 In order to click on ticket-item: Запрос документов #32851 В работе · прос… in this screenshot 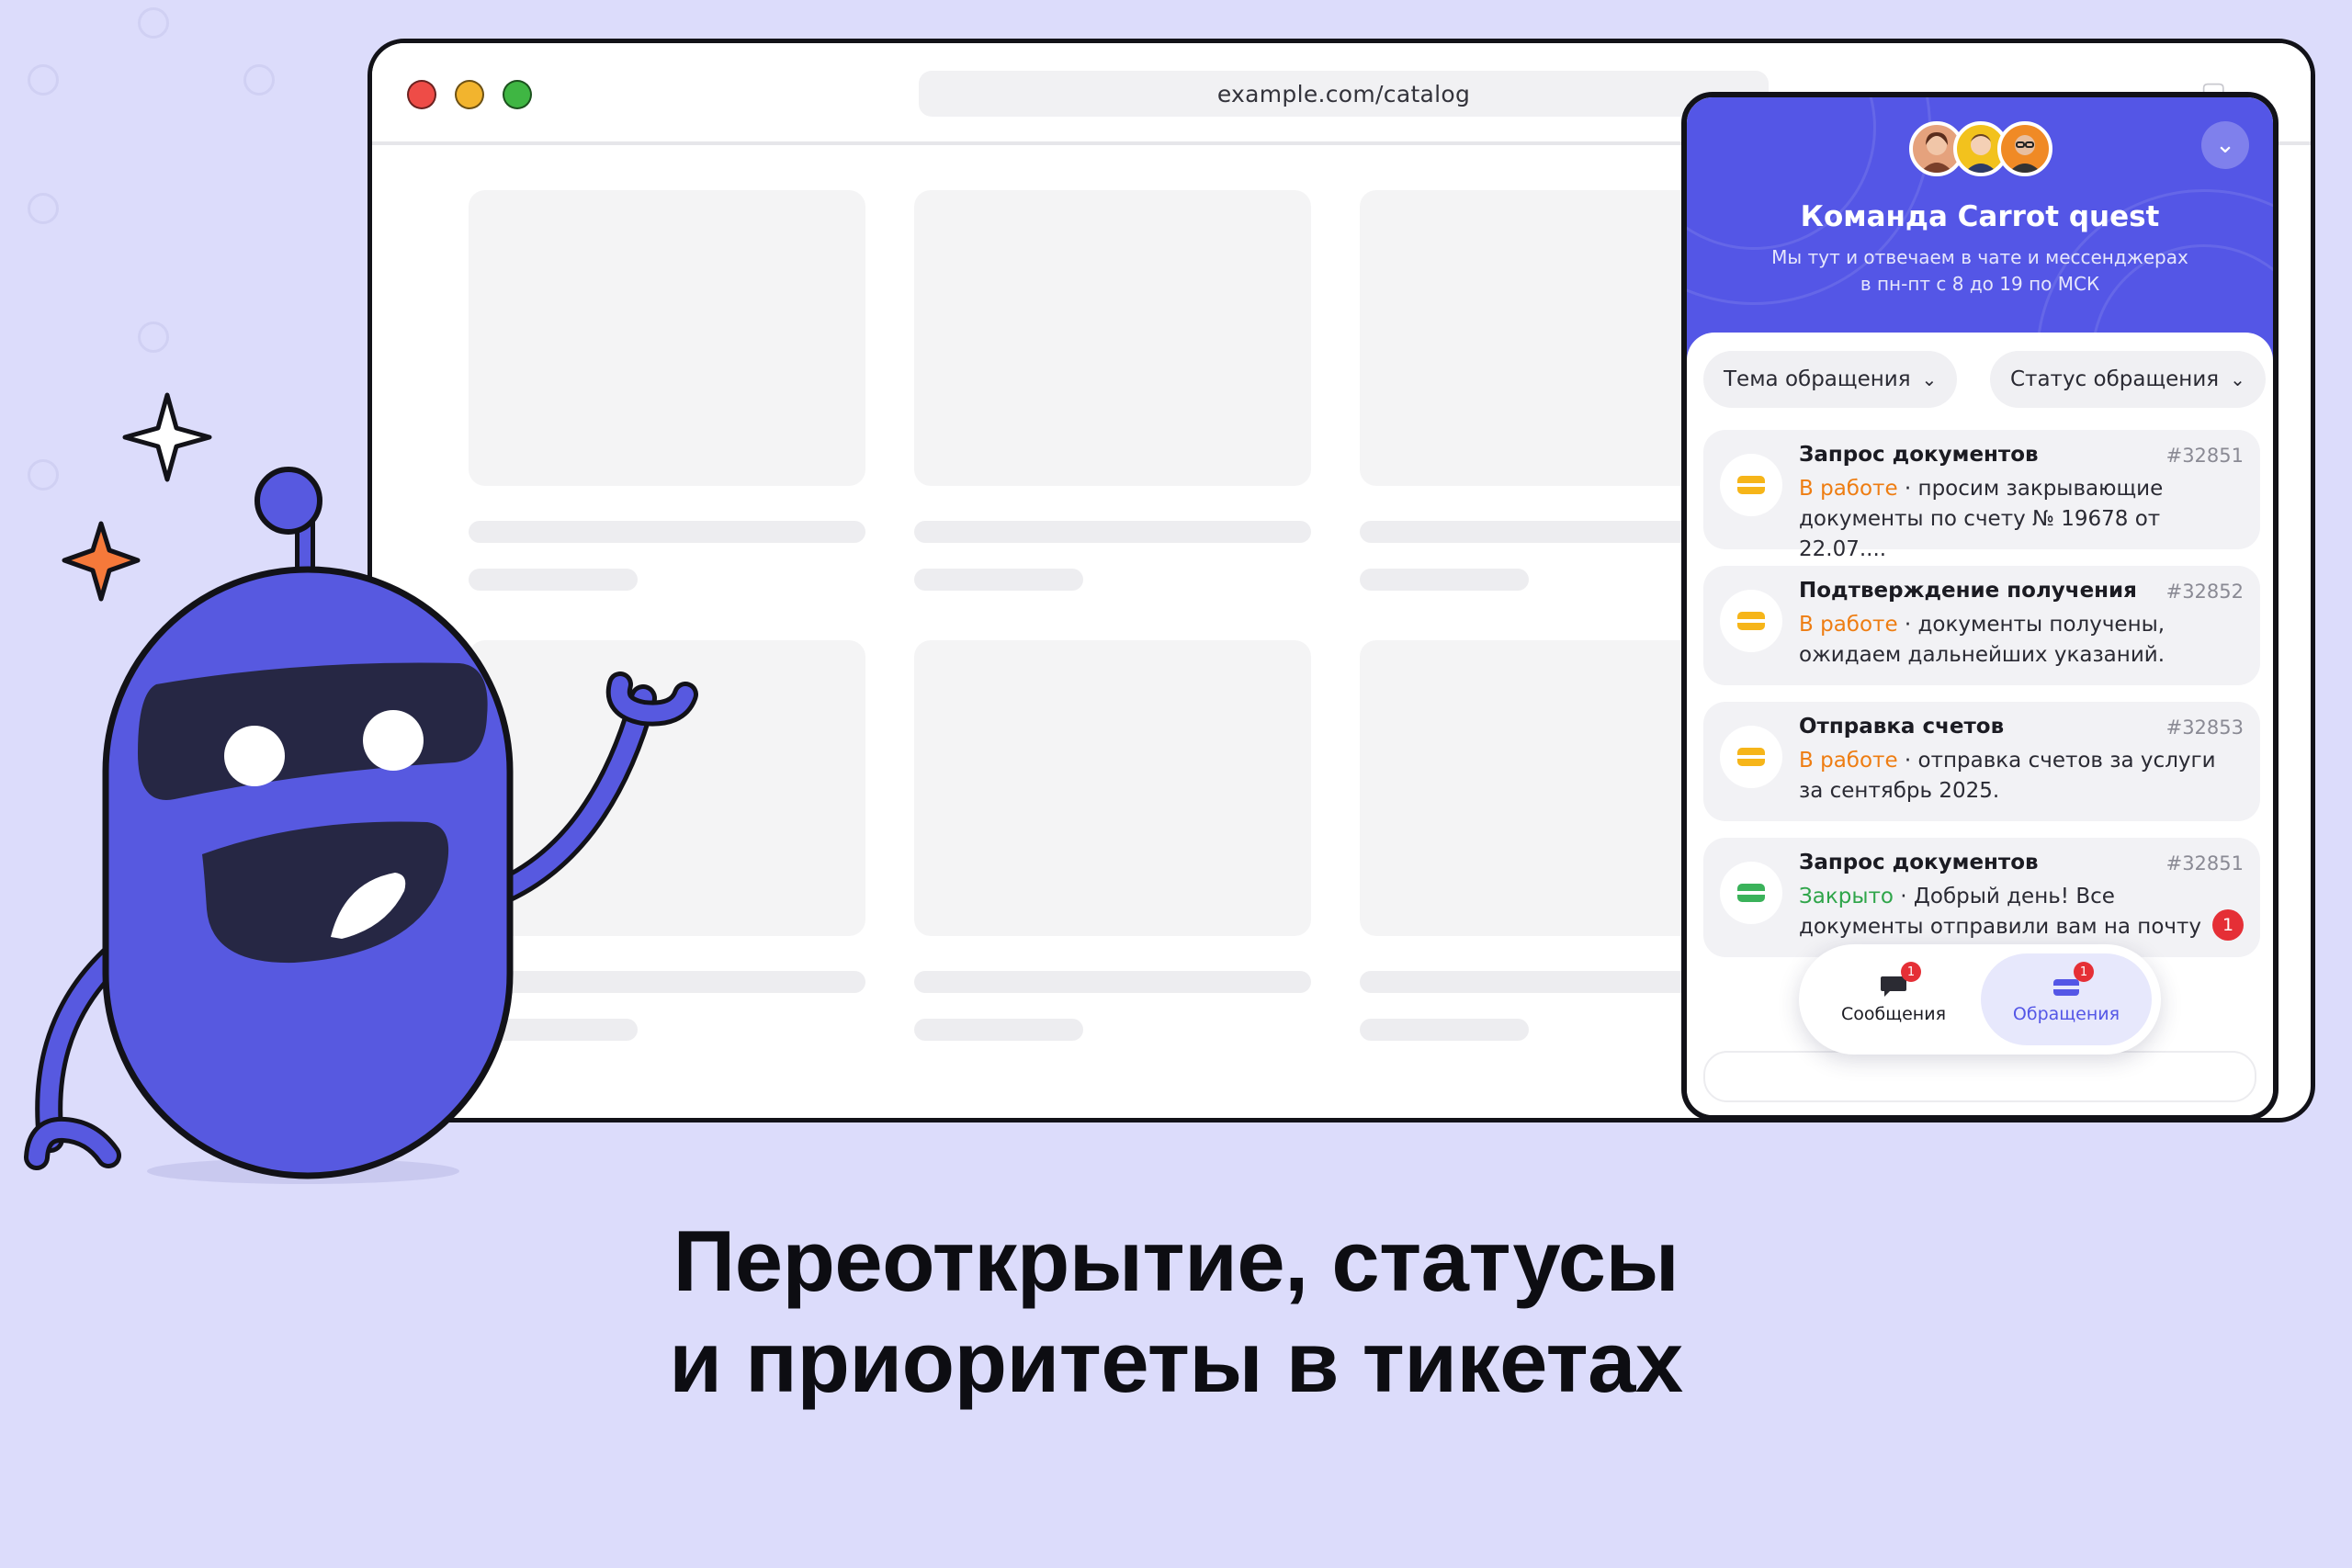, I will do `click(1982, 496)`.